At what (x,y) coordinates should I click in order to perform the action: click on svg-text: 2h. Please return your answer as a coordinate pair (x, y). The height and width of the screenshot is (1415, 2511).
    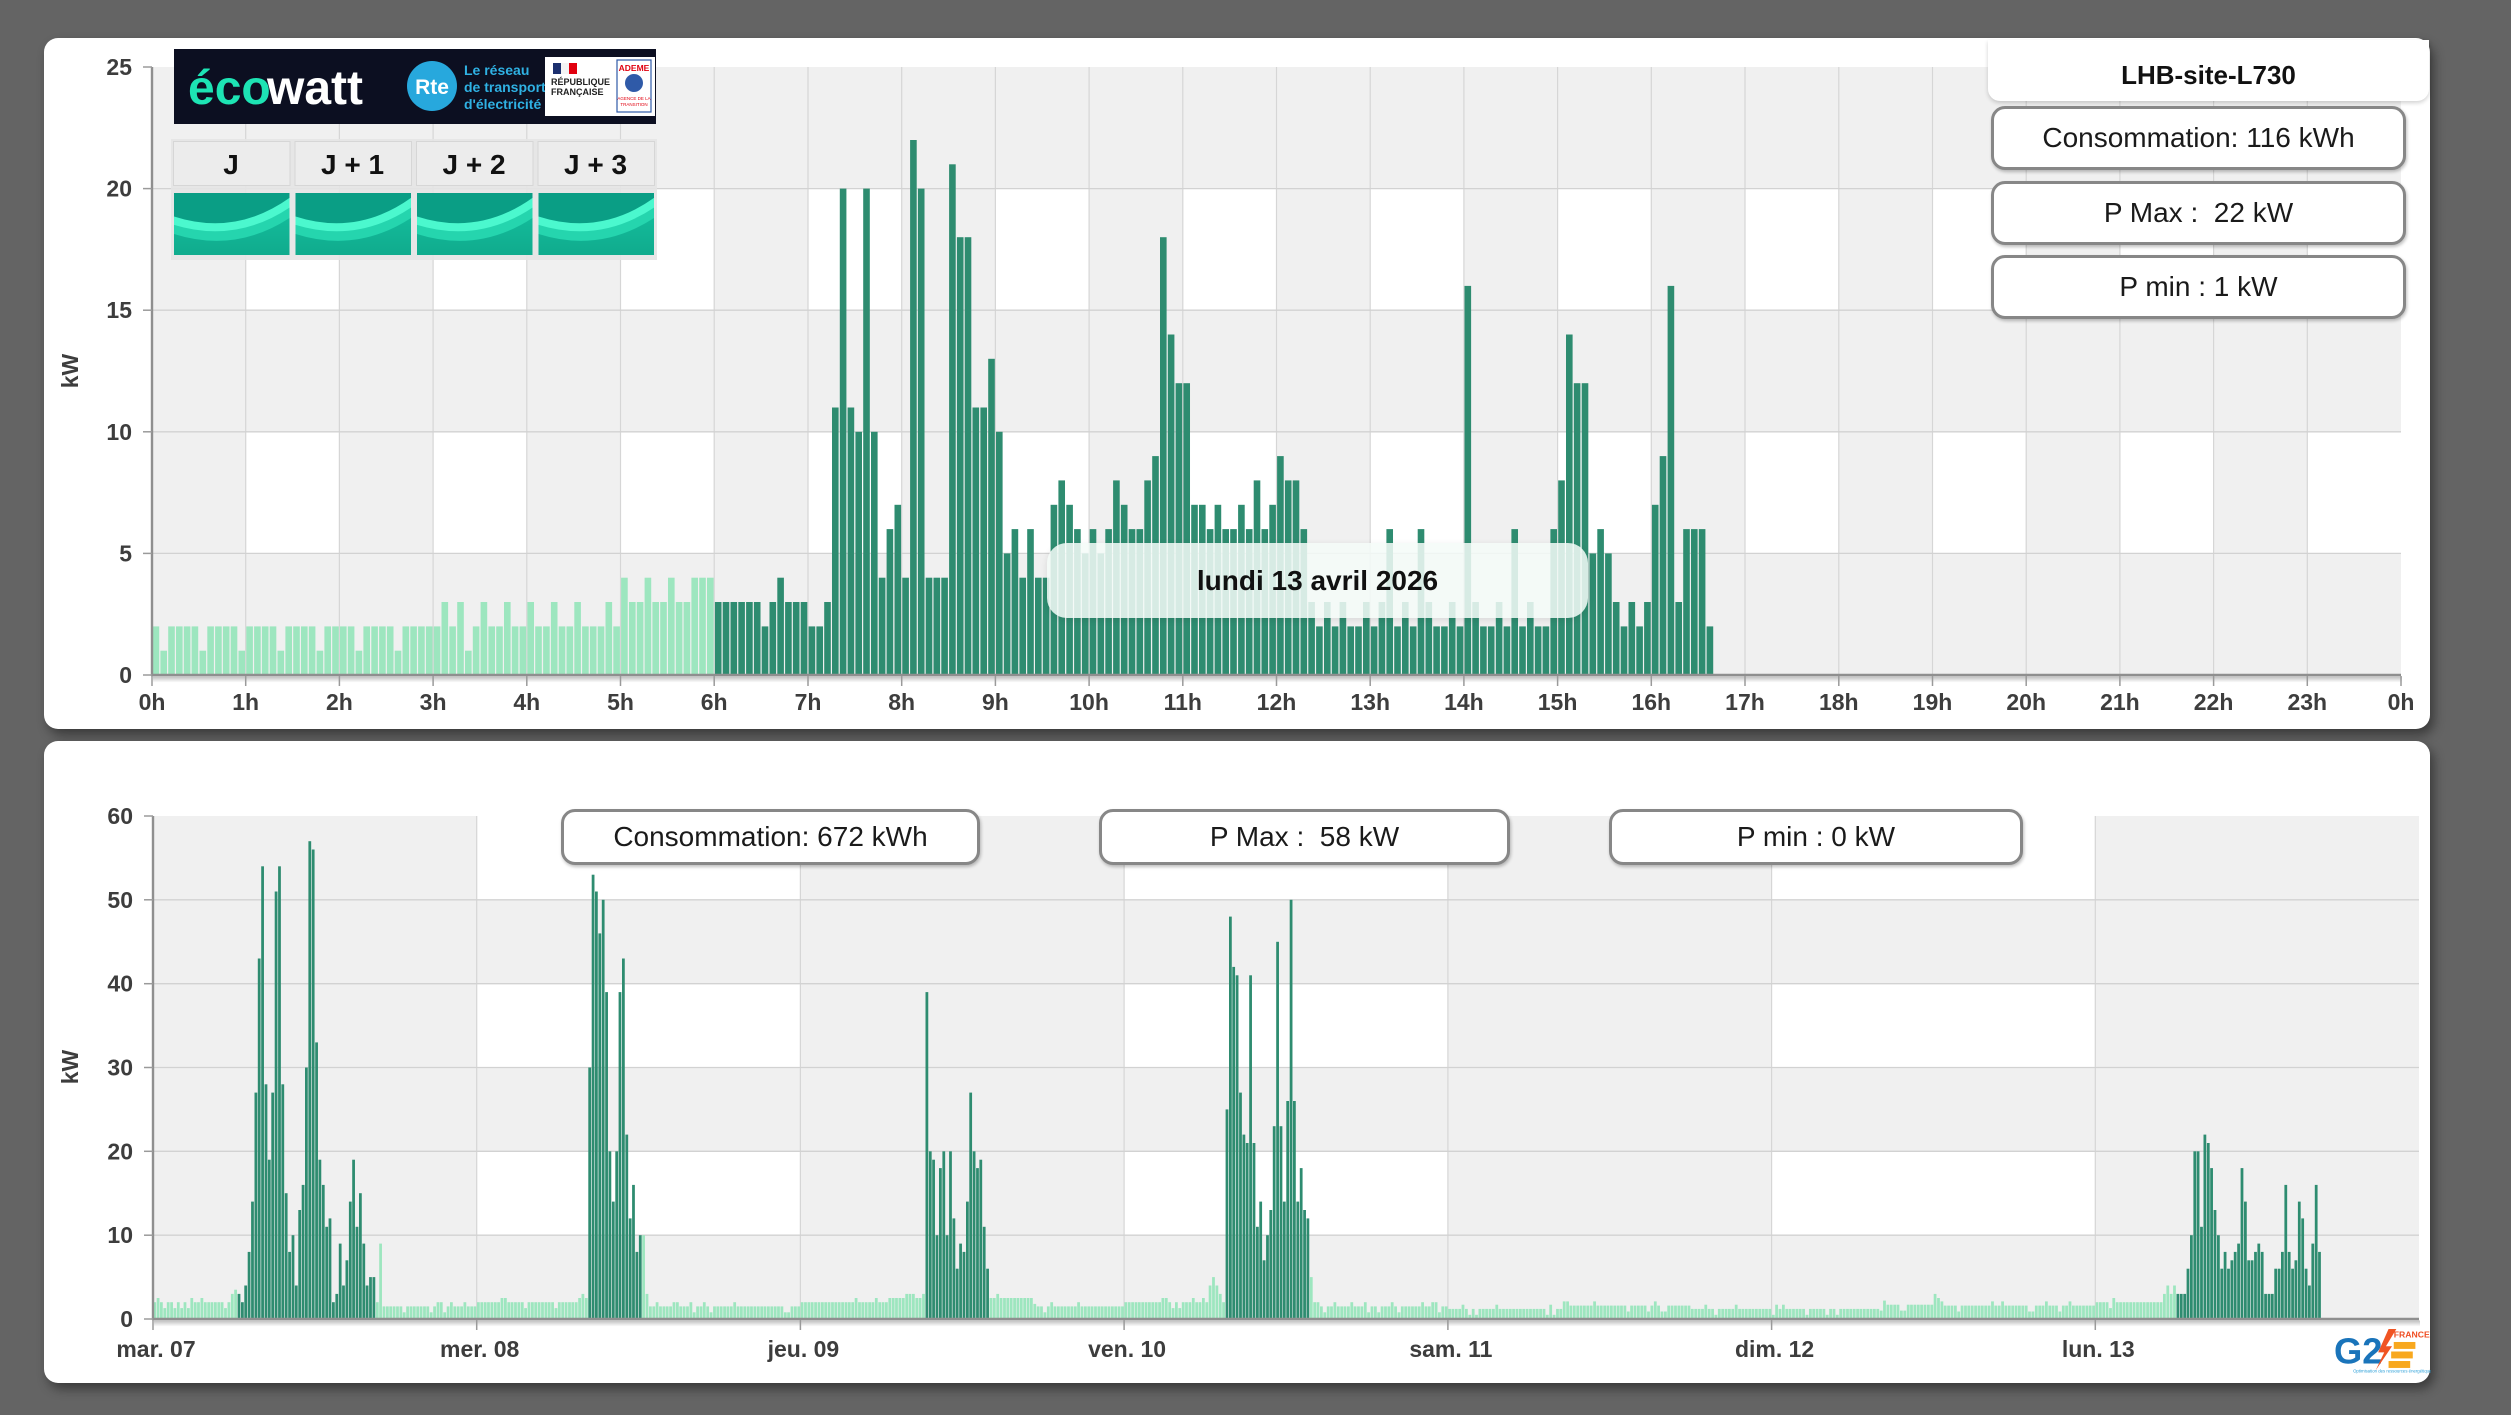
    Looking at the image, I should click on (339, 702).